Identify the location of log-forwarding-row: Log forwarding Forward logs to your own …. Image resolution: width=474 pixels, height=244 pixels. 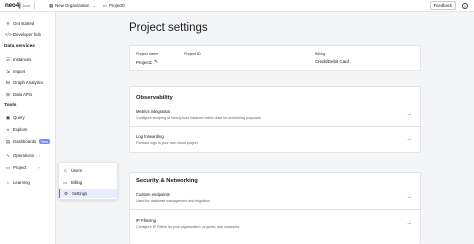
(276, 139).